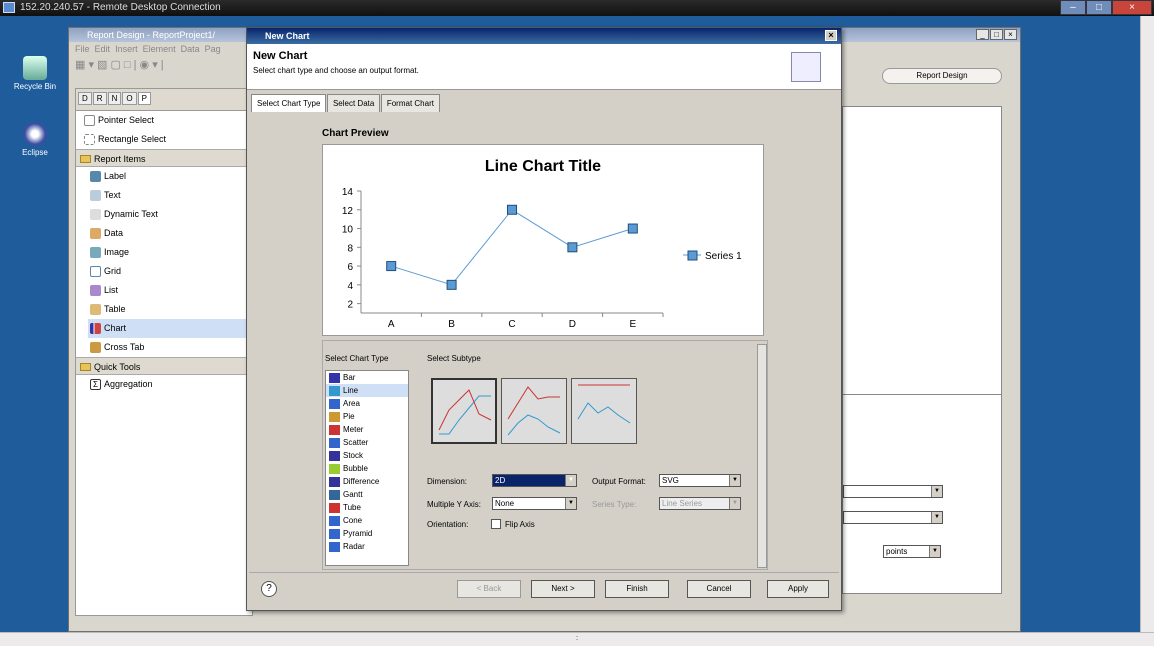 The width and height of the screenshot is (1154, 646). Describe the element at coordinates (719, 589) in the screenshot. I see `cancel-button: Cancel` at that location.